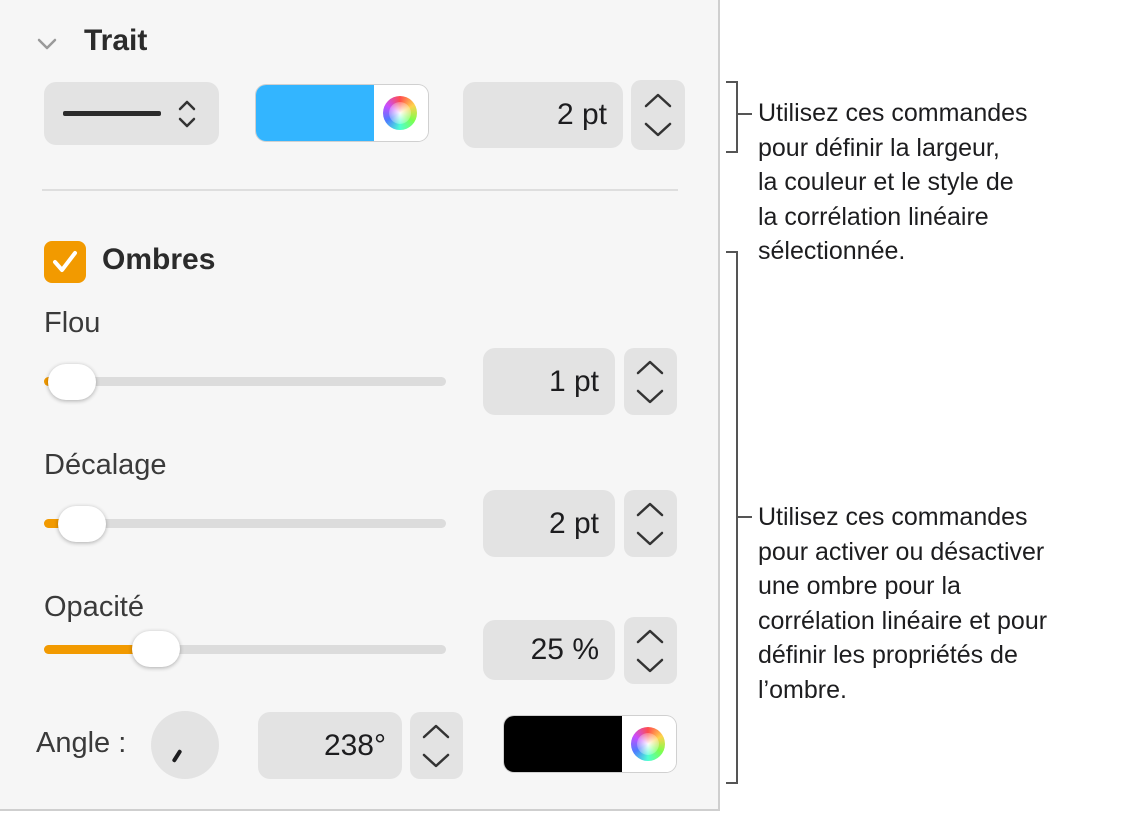 Image resolution: width=1131 pixels, height=814 pixels. Describe the element at coordinates (901, 551) in the screenshot. I see `annotation-line: pour activer ou désactiver` at that location.